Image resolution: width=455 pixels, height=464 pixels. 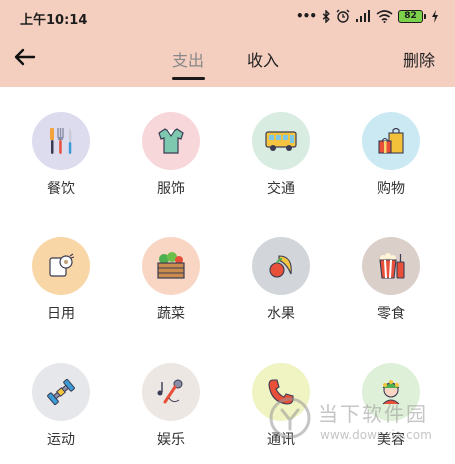 I want to click on shopping-bag-icon, so click(x=391, y=140).